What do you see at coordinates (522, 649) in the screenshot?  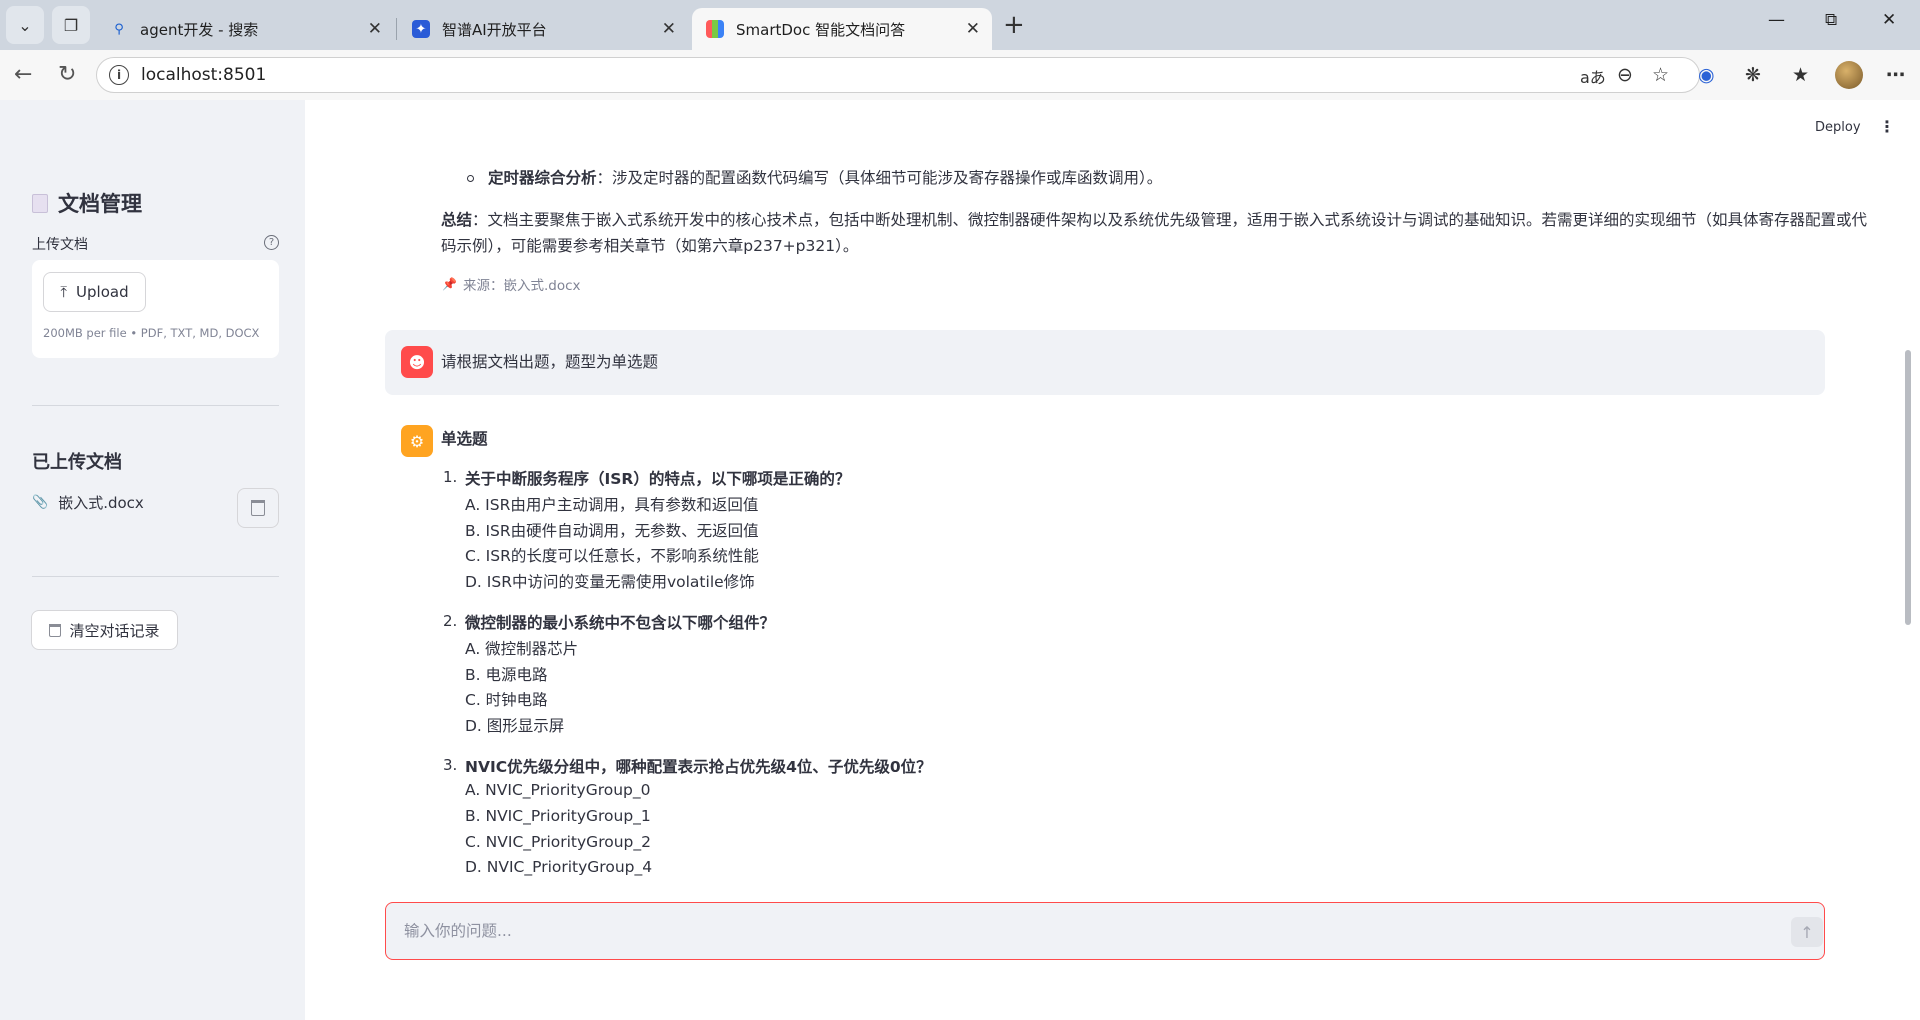 I see `question-option: A. 微控制器芯片` at bounding box center [522, 649].